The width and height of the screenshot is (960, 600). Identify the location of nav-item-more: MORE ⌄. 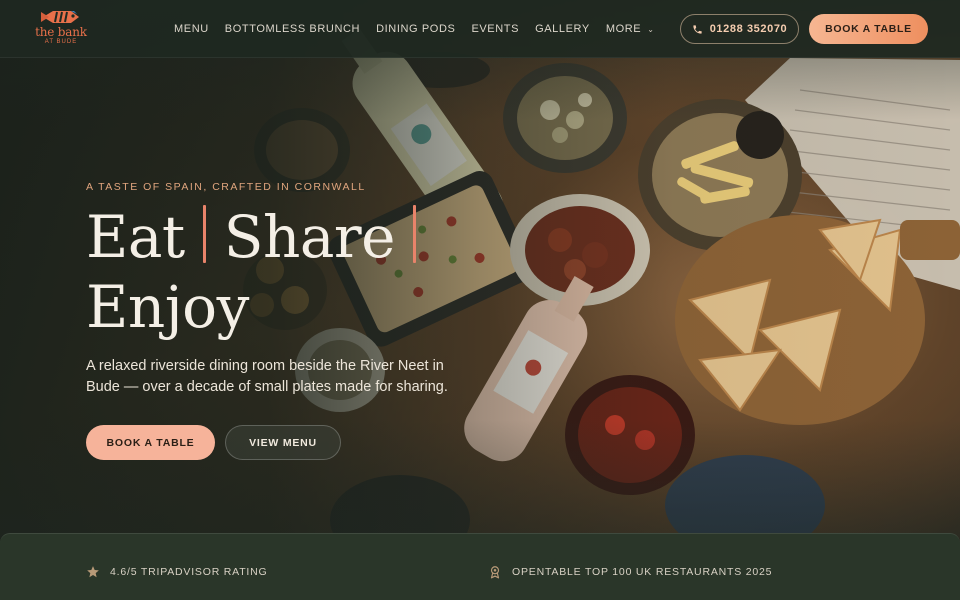
(630, 29).